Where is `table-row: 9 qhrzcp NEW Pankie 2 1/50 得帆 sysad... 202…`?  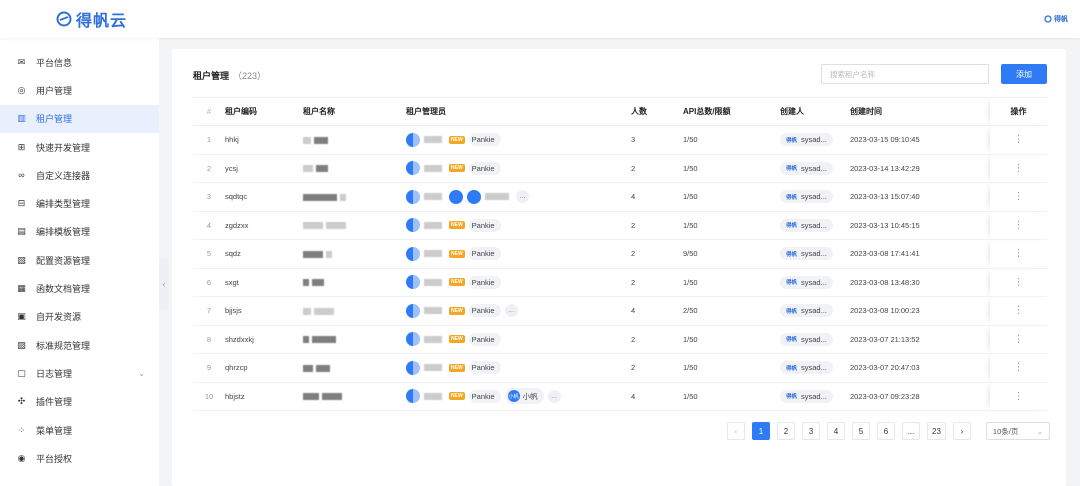 table-row: 9 qhrzcp NEW Pankie 2 1/50 得帆 sysad... 202… is located at coordinates (620, 368).